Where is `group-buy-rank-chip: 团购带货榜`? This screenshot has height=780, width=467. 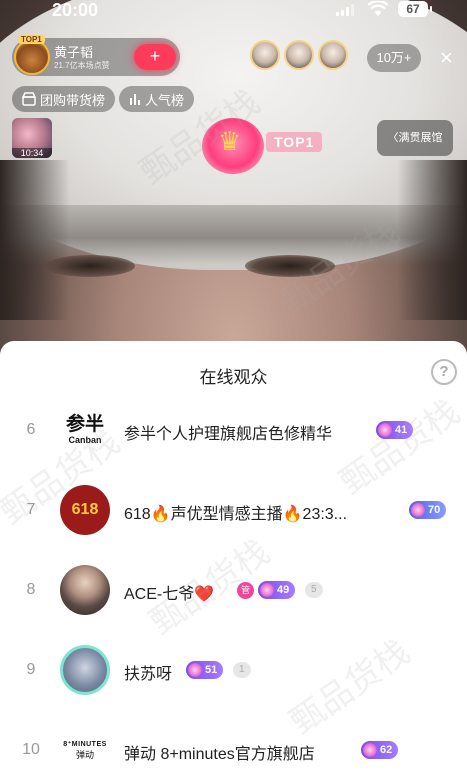
group-buy-rank-chip: 团购带货榜 is located at coordinates (64, 99).